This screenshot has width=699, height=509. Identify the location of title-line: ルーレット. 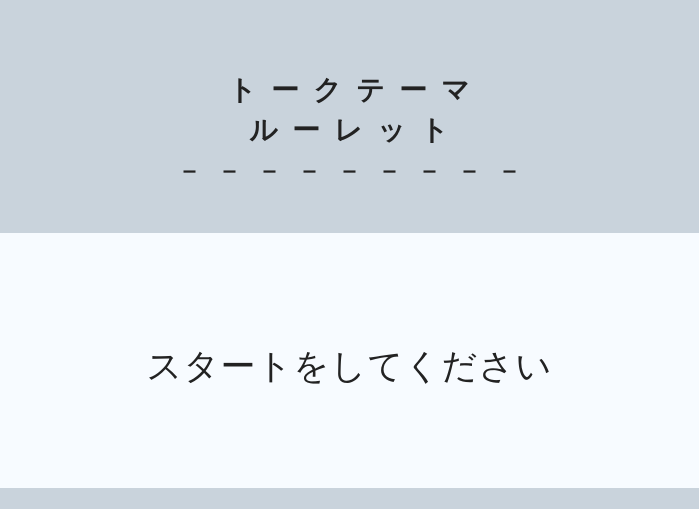
(356, 130).